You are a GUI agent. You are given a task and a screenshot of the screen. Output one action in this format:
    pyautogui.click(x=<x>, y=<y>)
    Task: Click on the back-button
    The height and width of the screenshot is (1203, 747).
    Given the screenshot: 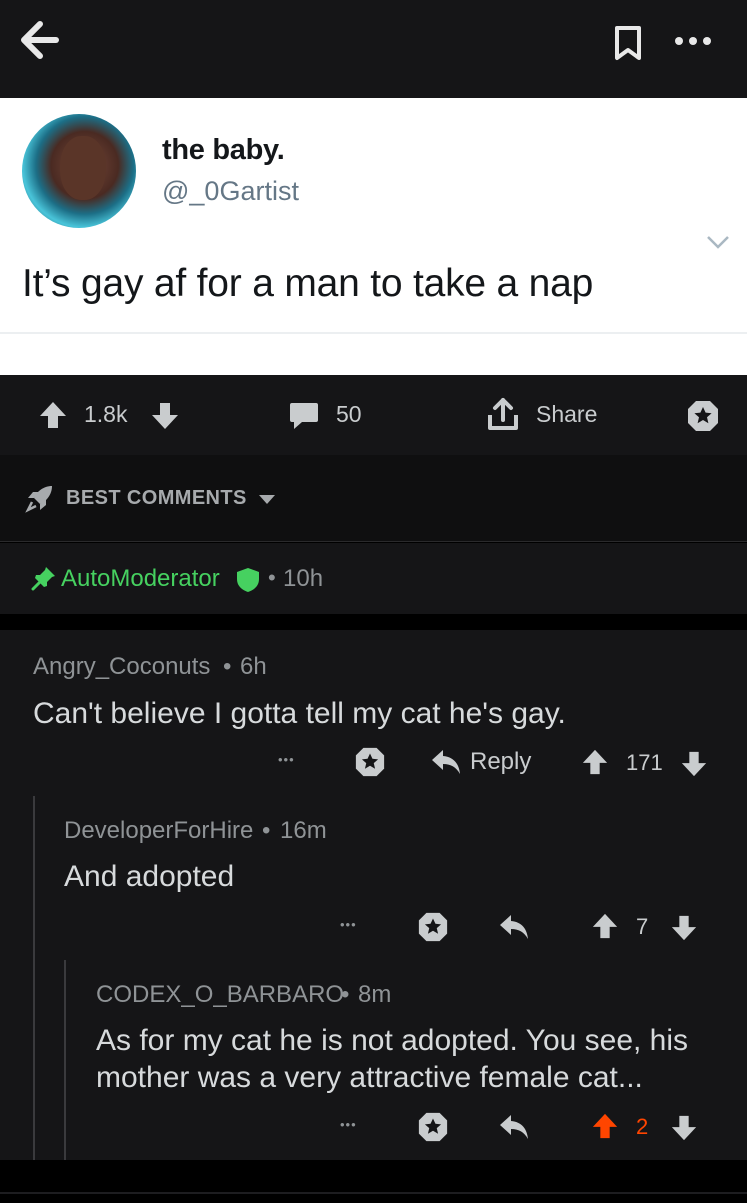 What is the action you would take?
    pyautogui.click(x=40, y=40)
    